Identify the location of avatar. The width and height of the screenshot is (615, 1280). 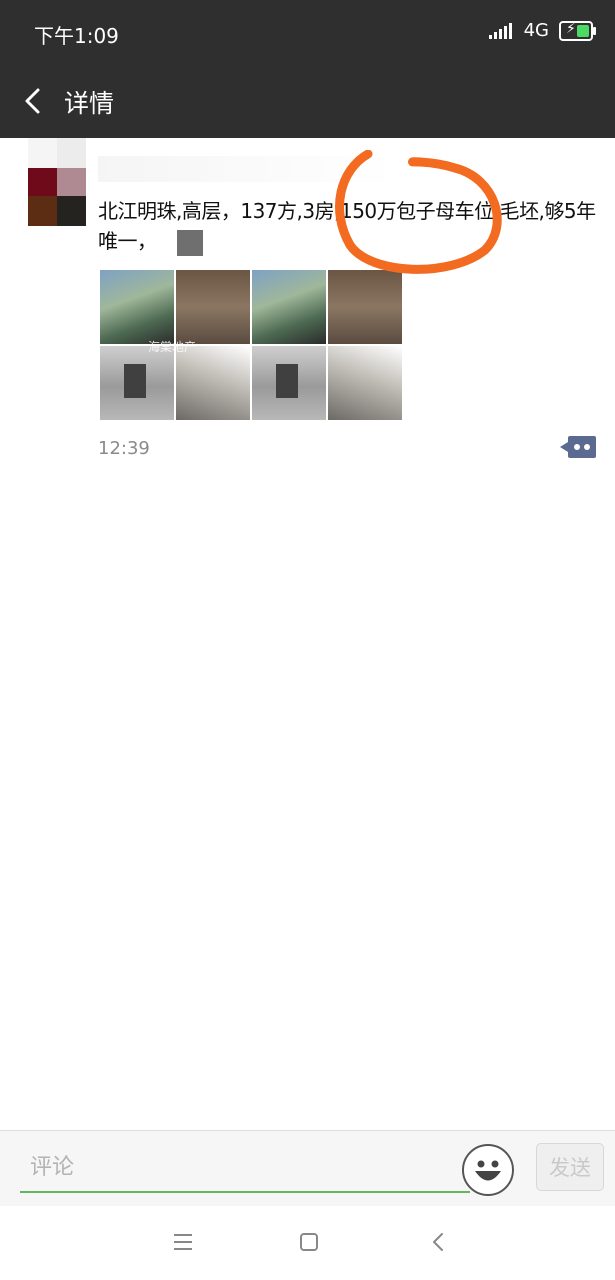
(57, 182).